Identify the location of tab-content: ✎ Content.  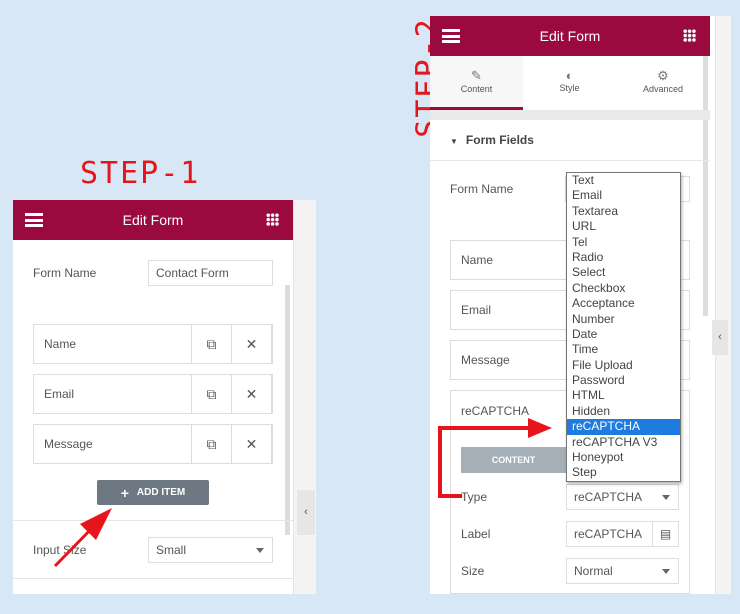
(476, 83).